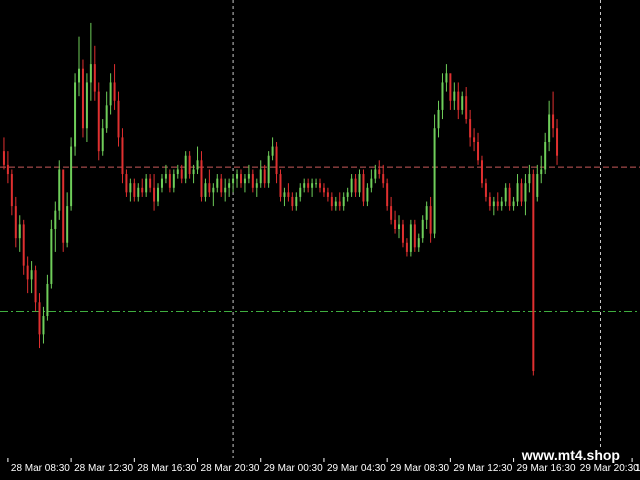  Describe the element at coordinates (570, 455) in the screenshot. I see `watermark-text: www.mt4.shop` at that location.